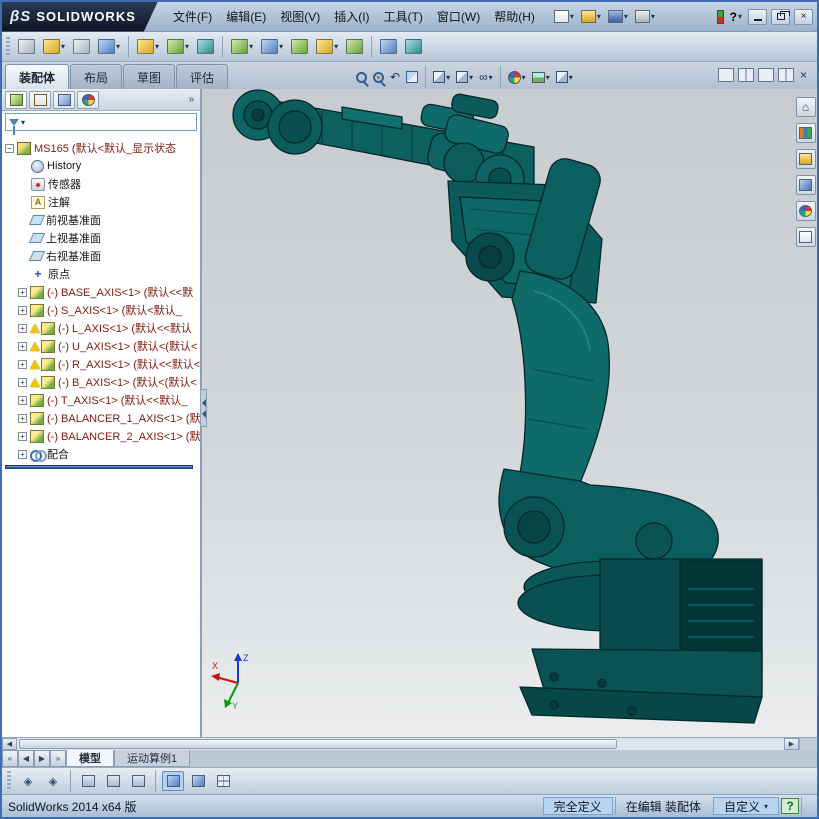  I want to click on configurationmanager-tab, so click(64, 99).